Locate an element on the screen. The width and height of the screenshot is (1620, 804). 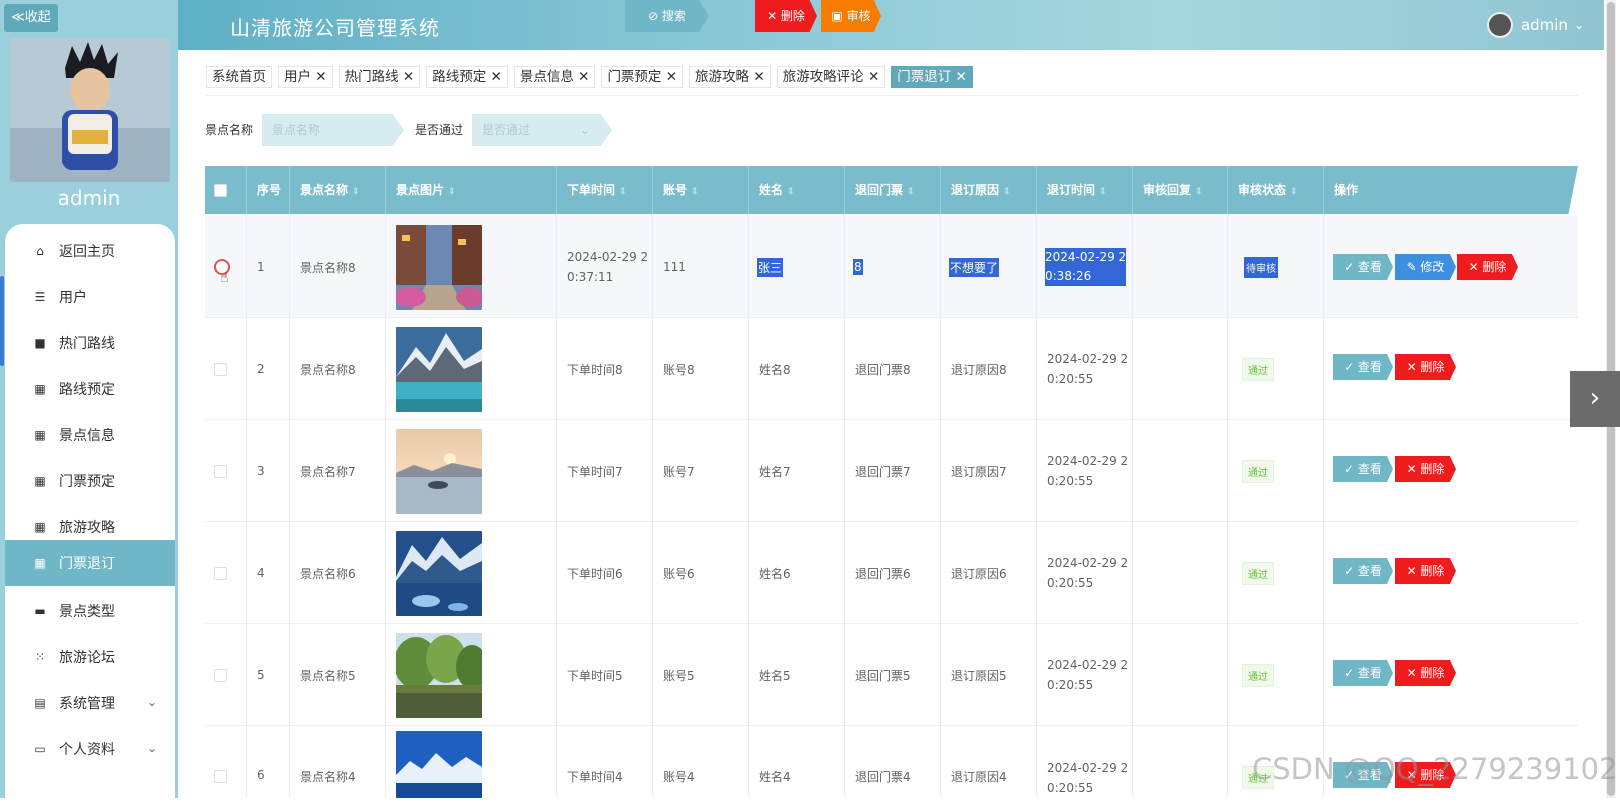
cell-actions: ✓ 查看 ✕ 删除 is located at coordinates (1451, 675).